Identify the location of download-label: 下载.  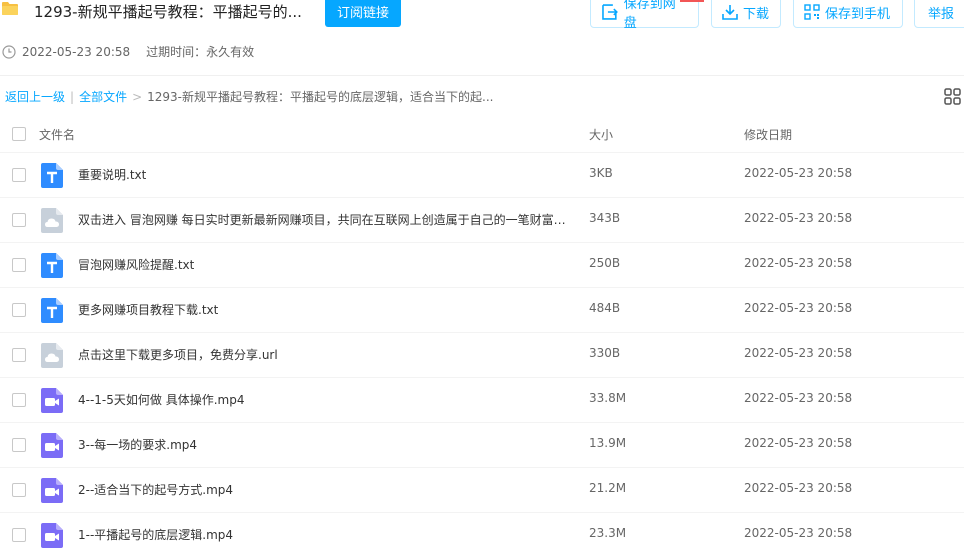
(756, 14).